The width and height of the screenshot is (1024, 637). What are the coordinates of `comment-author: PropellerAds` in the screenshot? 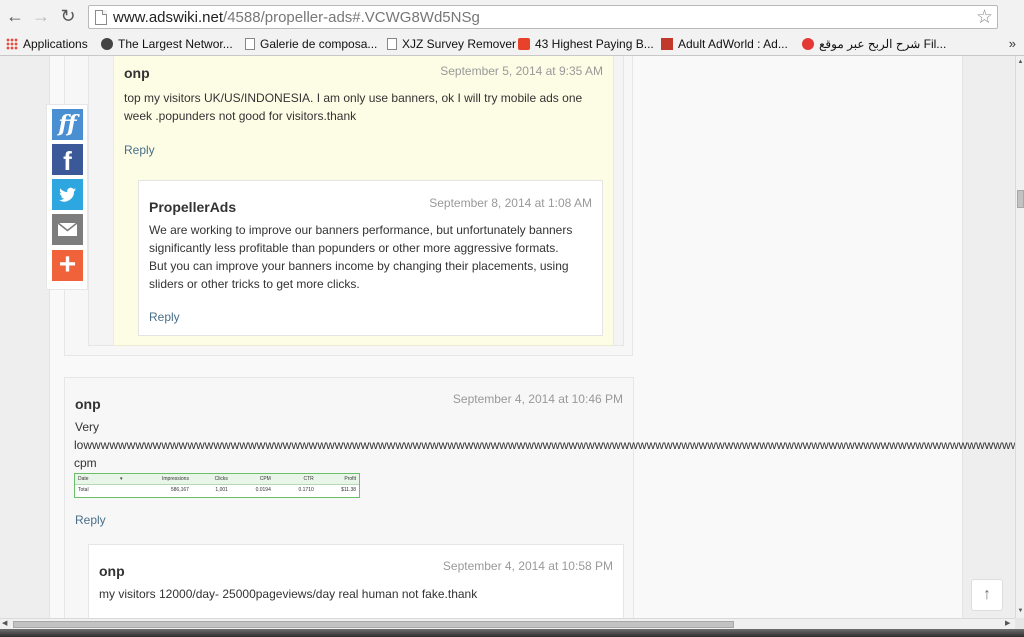 It's located at (192, 207).